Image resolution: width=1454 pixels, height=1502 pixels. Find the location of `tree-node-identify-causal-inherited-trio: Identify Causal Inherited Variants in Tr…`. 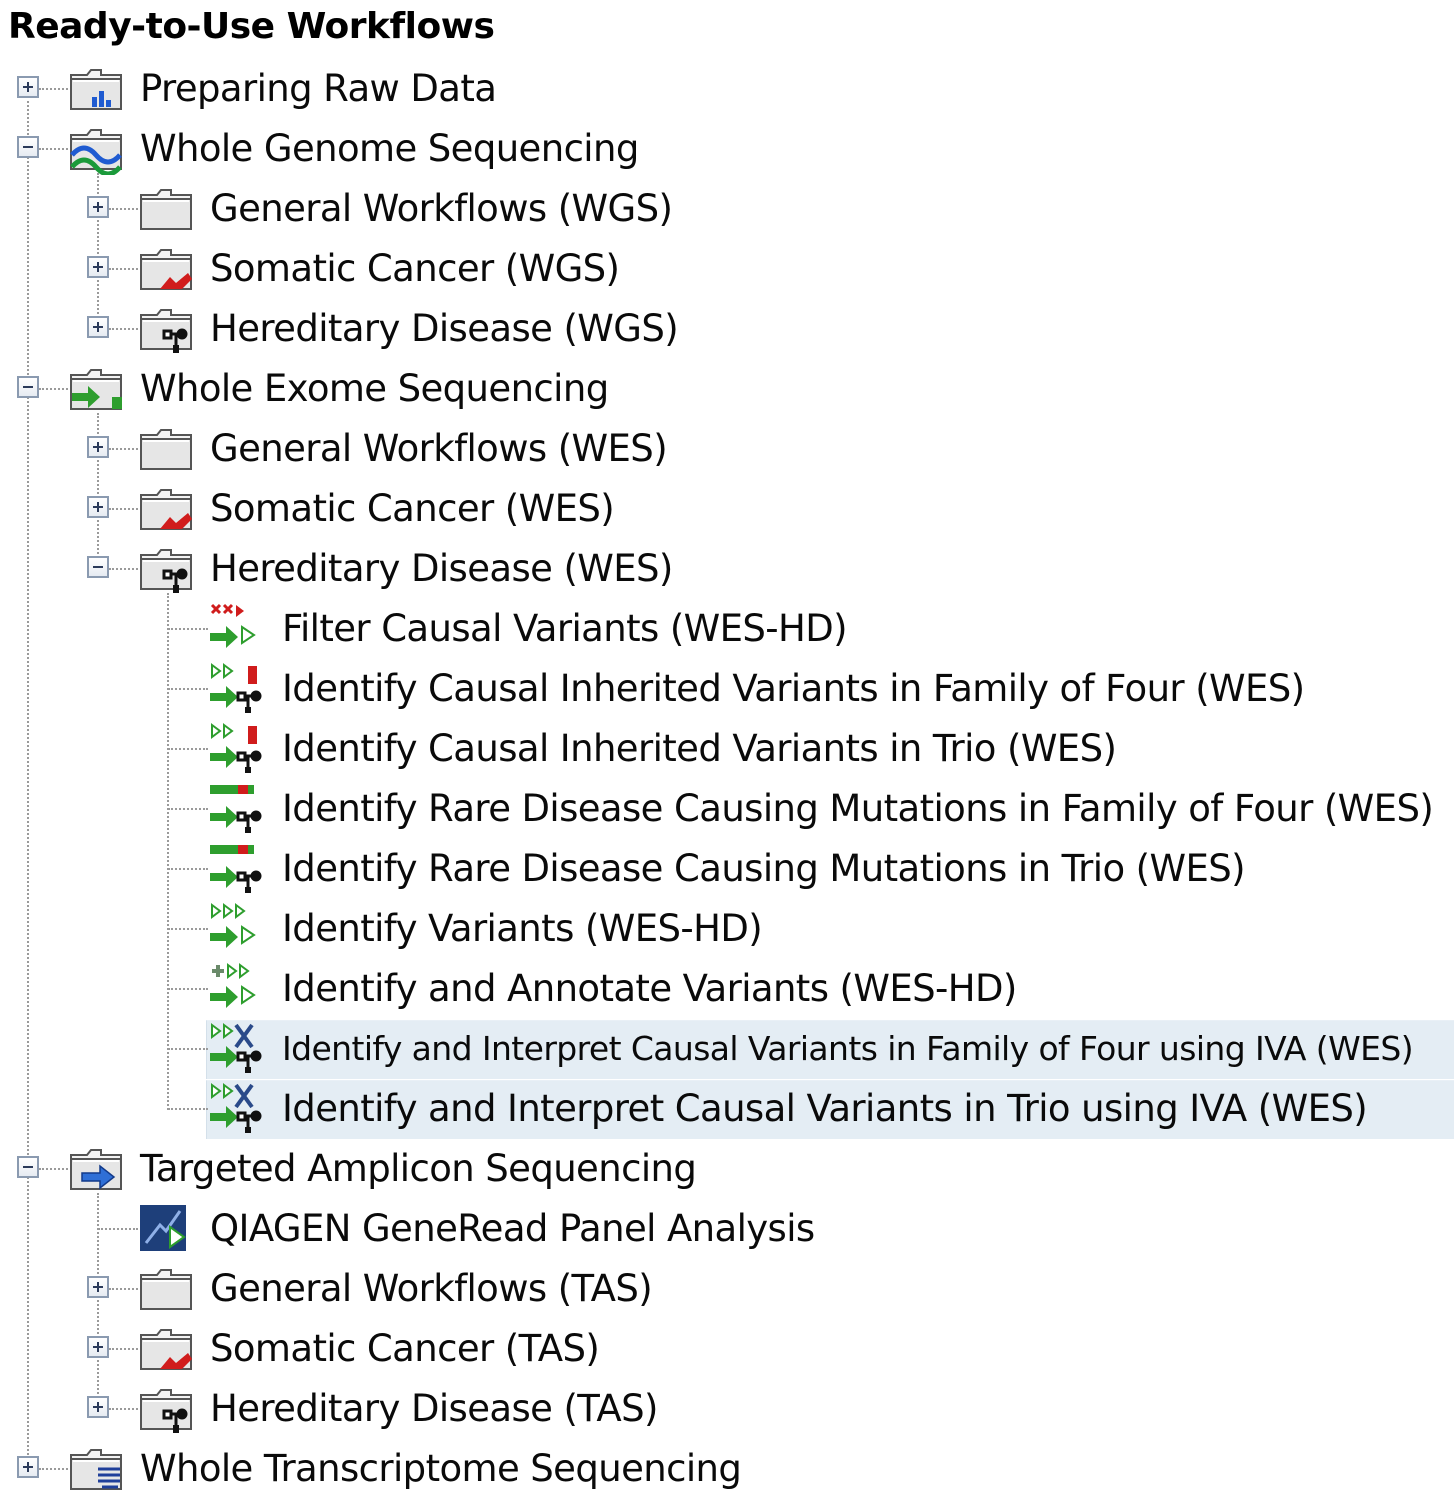

tree-node-identify-causal-inherited-trio: Identify Causal Inherited Variants in Tr… is located at coordinates (727, 749).